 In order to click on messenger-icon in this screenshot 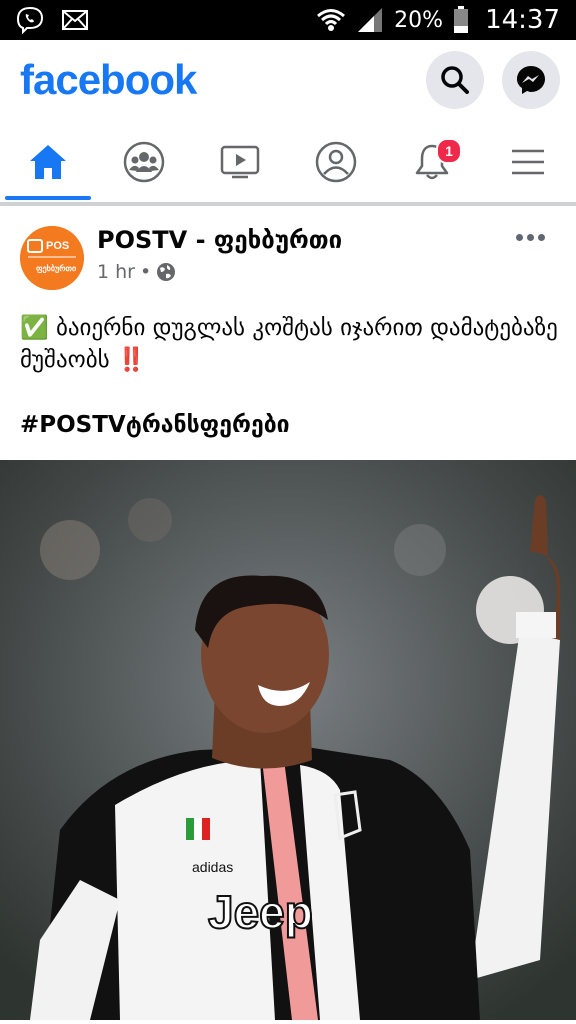, I will do `click(531, 80)`.